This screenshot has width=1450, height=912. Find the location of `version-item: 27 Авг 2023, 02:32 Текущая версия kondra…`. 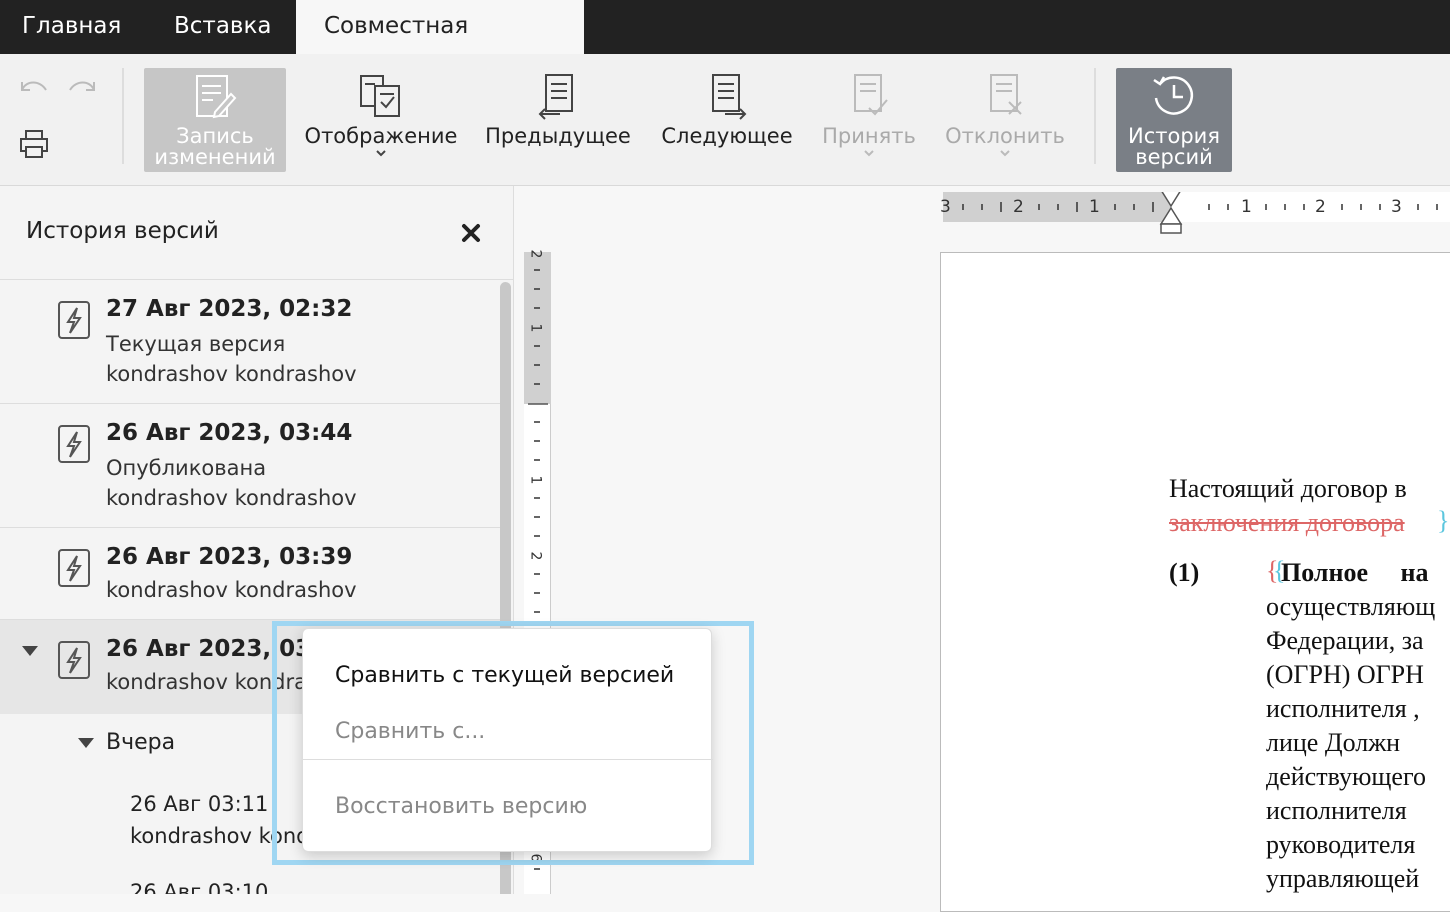

version-item: 27 Авг 2023, 02:32 Текущая версия kondra… is located at coordinates (250, 342).